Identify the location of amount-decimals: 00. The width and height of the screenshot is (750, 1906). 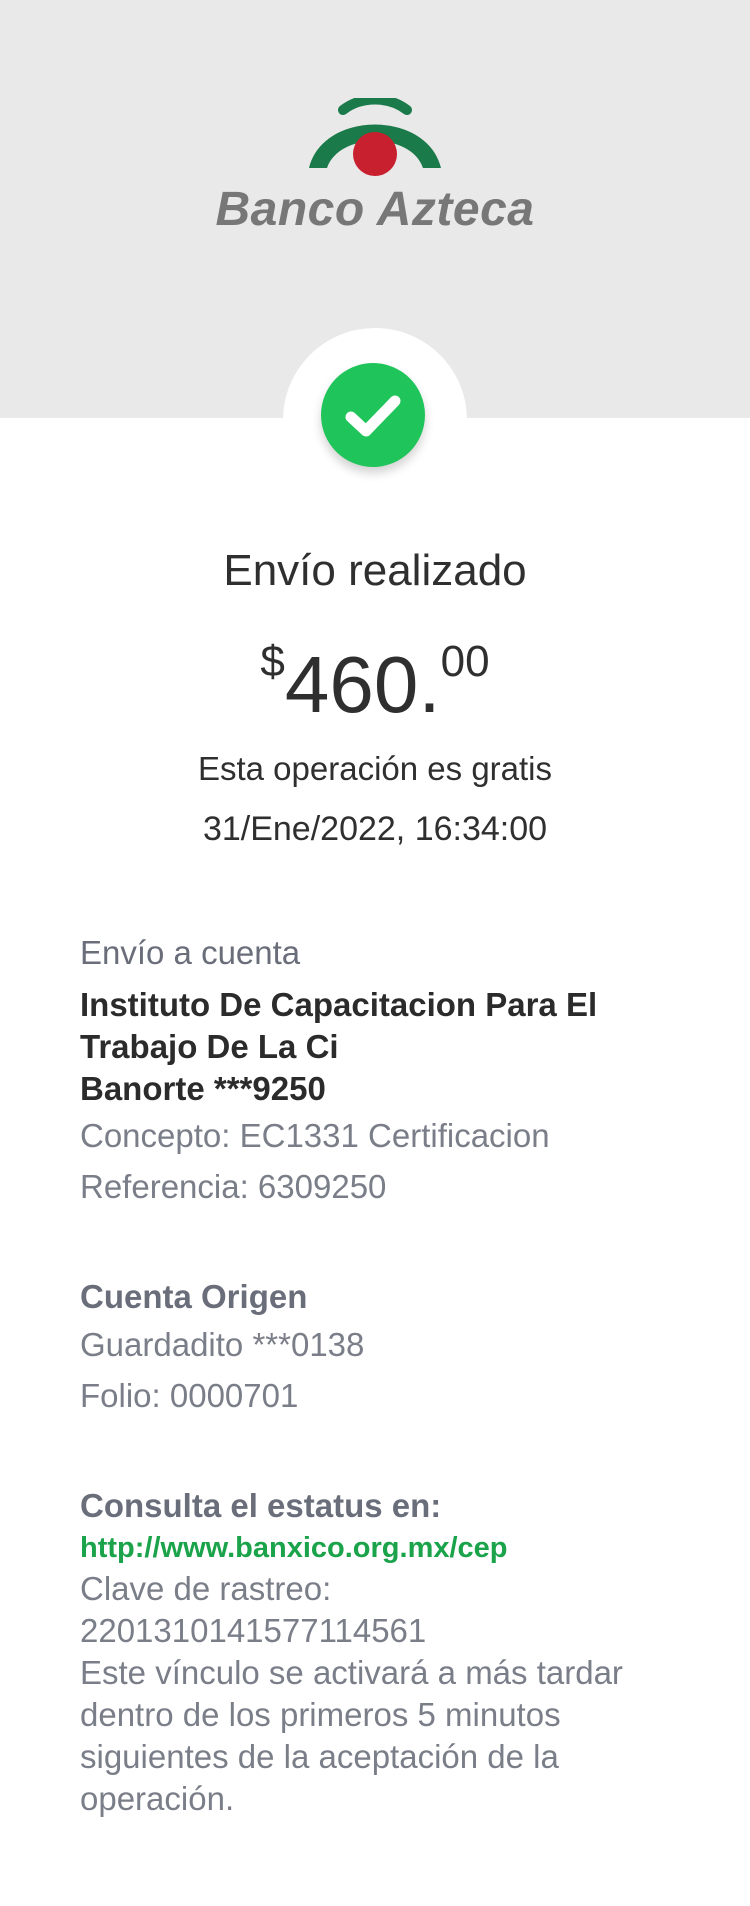
(465, 661).